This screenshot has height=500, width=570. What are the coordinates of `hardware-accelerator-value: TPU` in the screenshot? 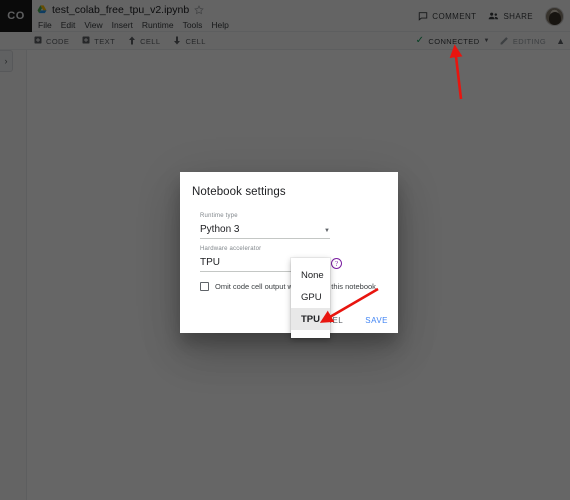 It's located at (210, 262).